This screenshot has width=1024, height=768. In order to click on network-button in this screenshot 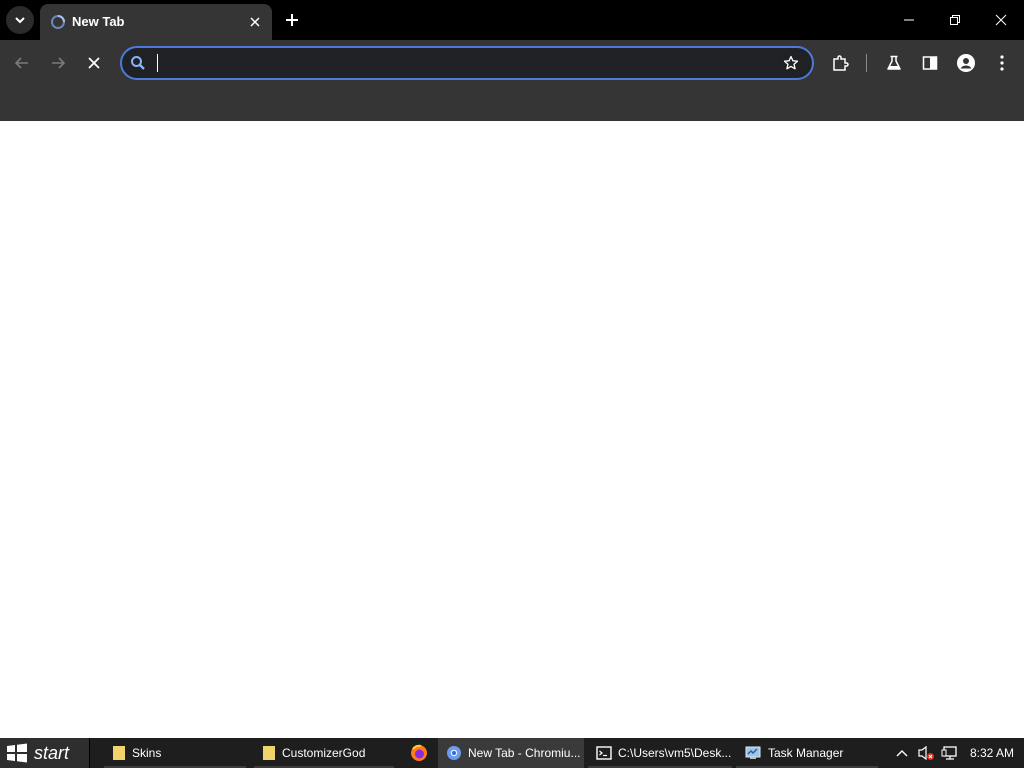, I will do `click(950, 753)`.